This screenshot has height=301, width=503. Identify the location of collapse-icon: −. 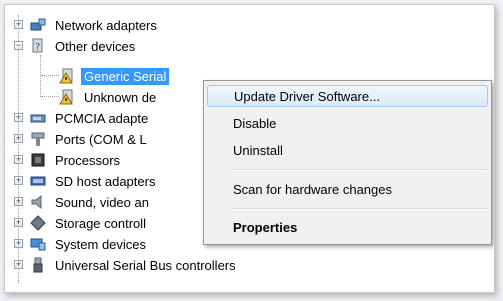
(18, 45).